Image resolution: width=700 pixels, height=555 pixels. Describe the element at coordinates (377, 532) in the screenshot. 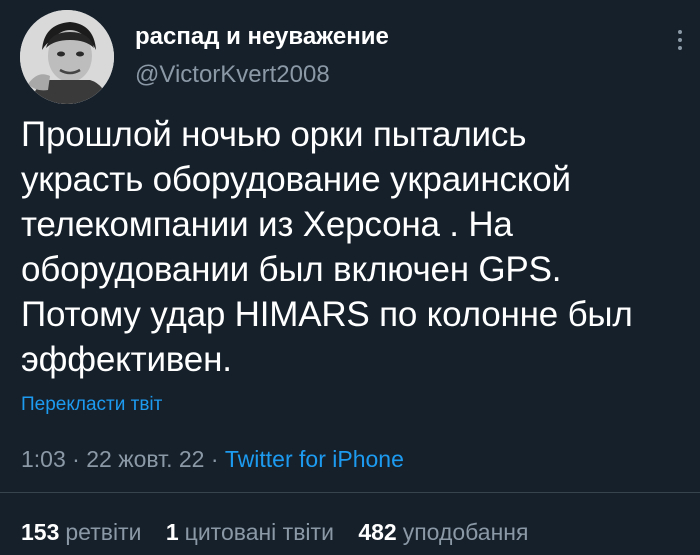

I see `likes-count: 482` at that location.